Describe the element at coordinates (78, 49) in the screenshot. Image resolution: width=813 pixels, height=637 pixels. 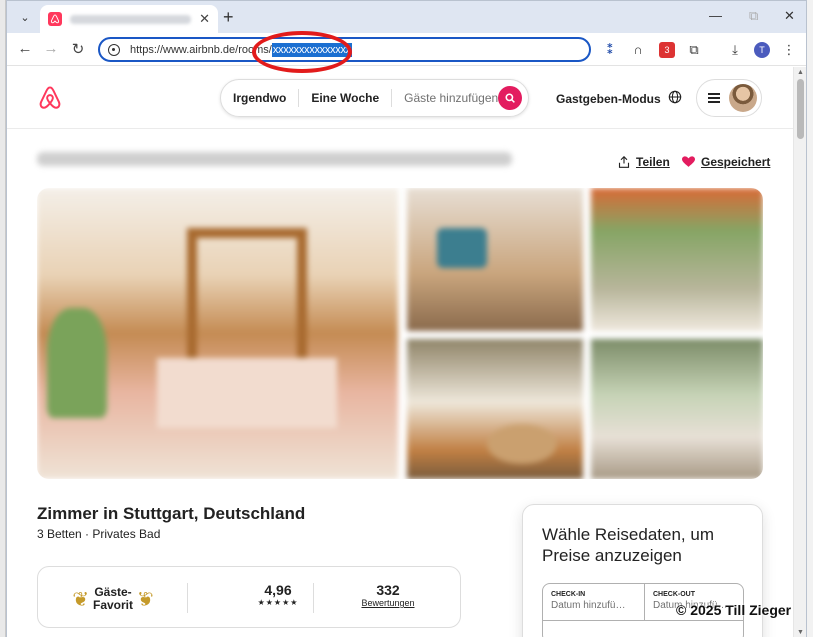
I see `reload-icon: ↻` at that location.